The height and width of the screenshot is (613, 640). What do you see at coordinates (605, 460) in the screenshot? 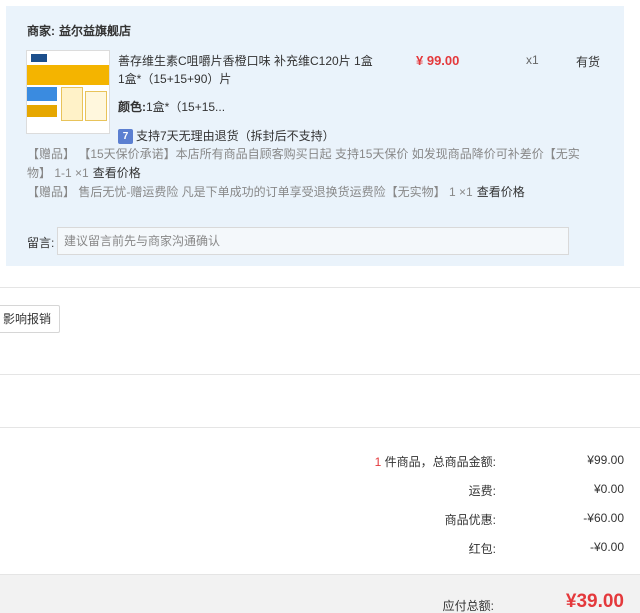
I see `goods-total-value: ¥99.00` at bounding box center [605, 460].